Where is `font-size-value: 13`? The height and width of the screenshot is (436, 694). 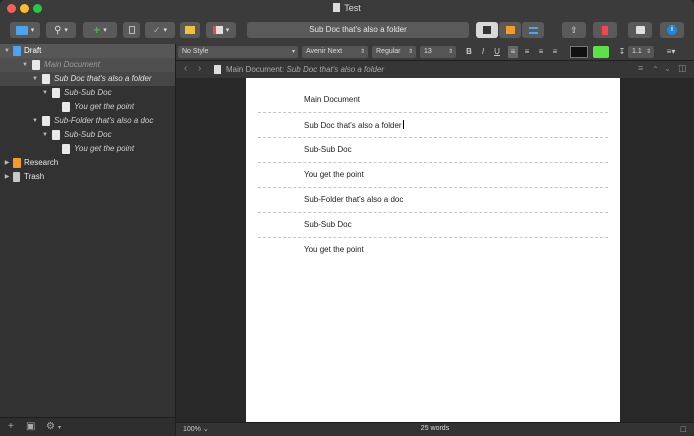 font-size-value: 13 is located at coordinates (428, 51).